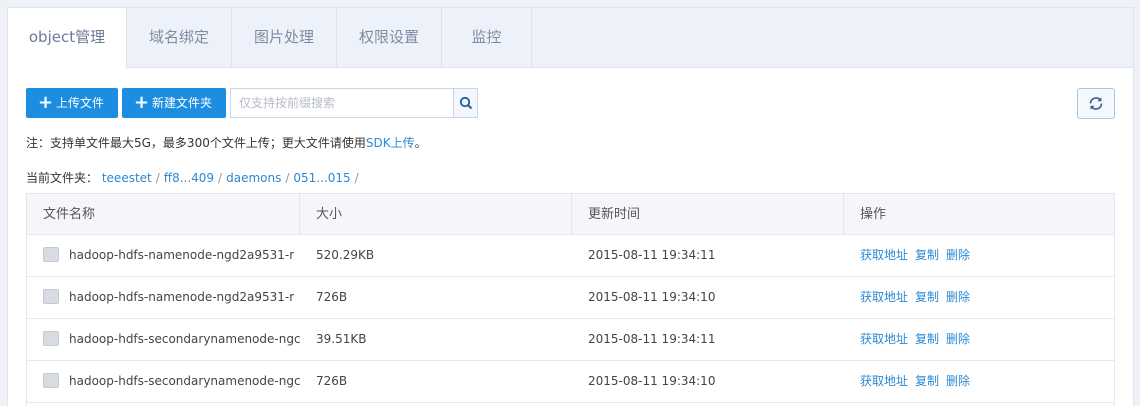  Describe the element at coordinates (345, 255) in the screenshot. I see `file-size: 520.29KB` at that location.